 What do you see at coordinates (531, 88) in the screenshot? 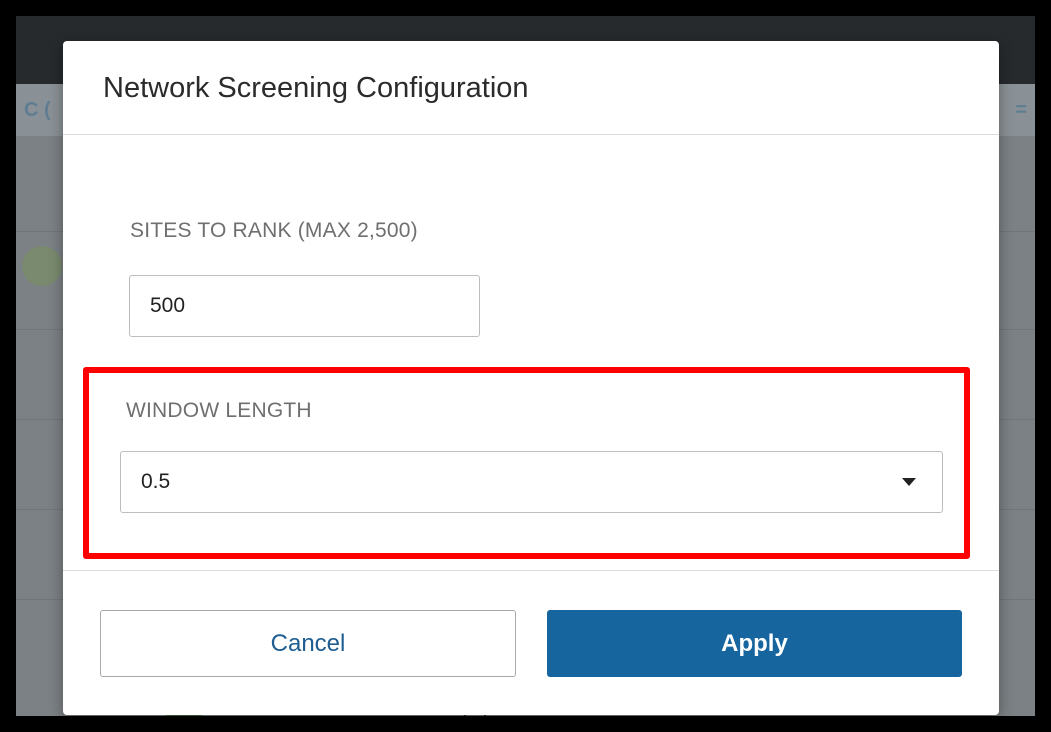
I see `dialog-header: Network Screening Configuration` at bounding box center [531, 88].